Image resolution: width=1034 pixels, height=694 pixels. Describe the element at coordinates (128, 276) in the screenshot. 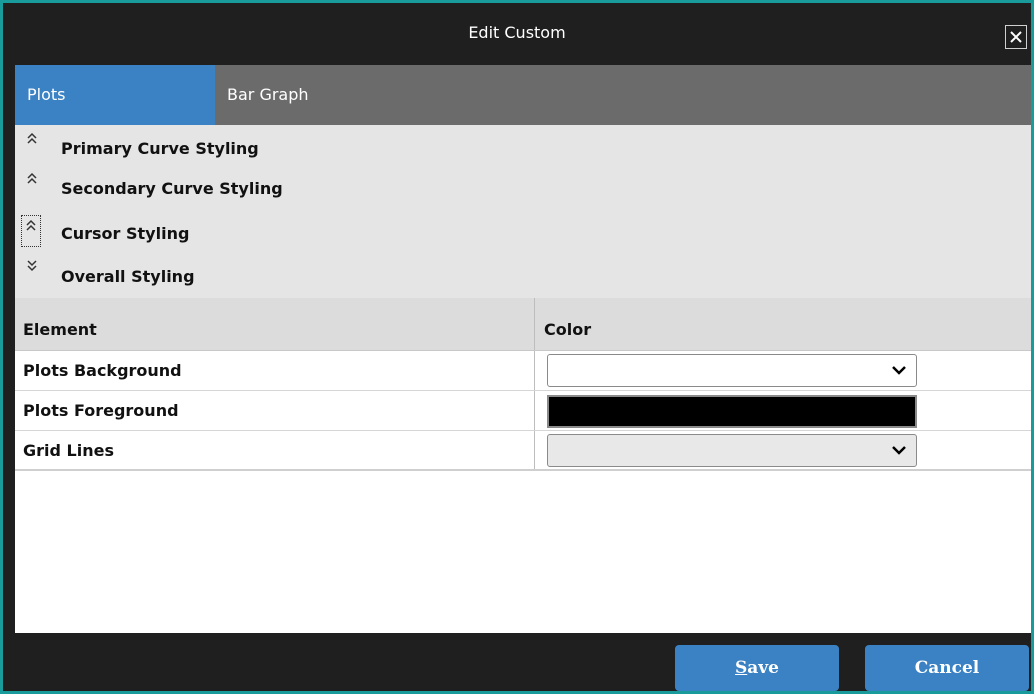

I see `section-label: Overall Styling` at that location.